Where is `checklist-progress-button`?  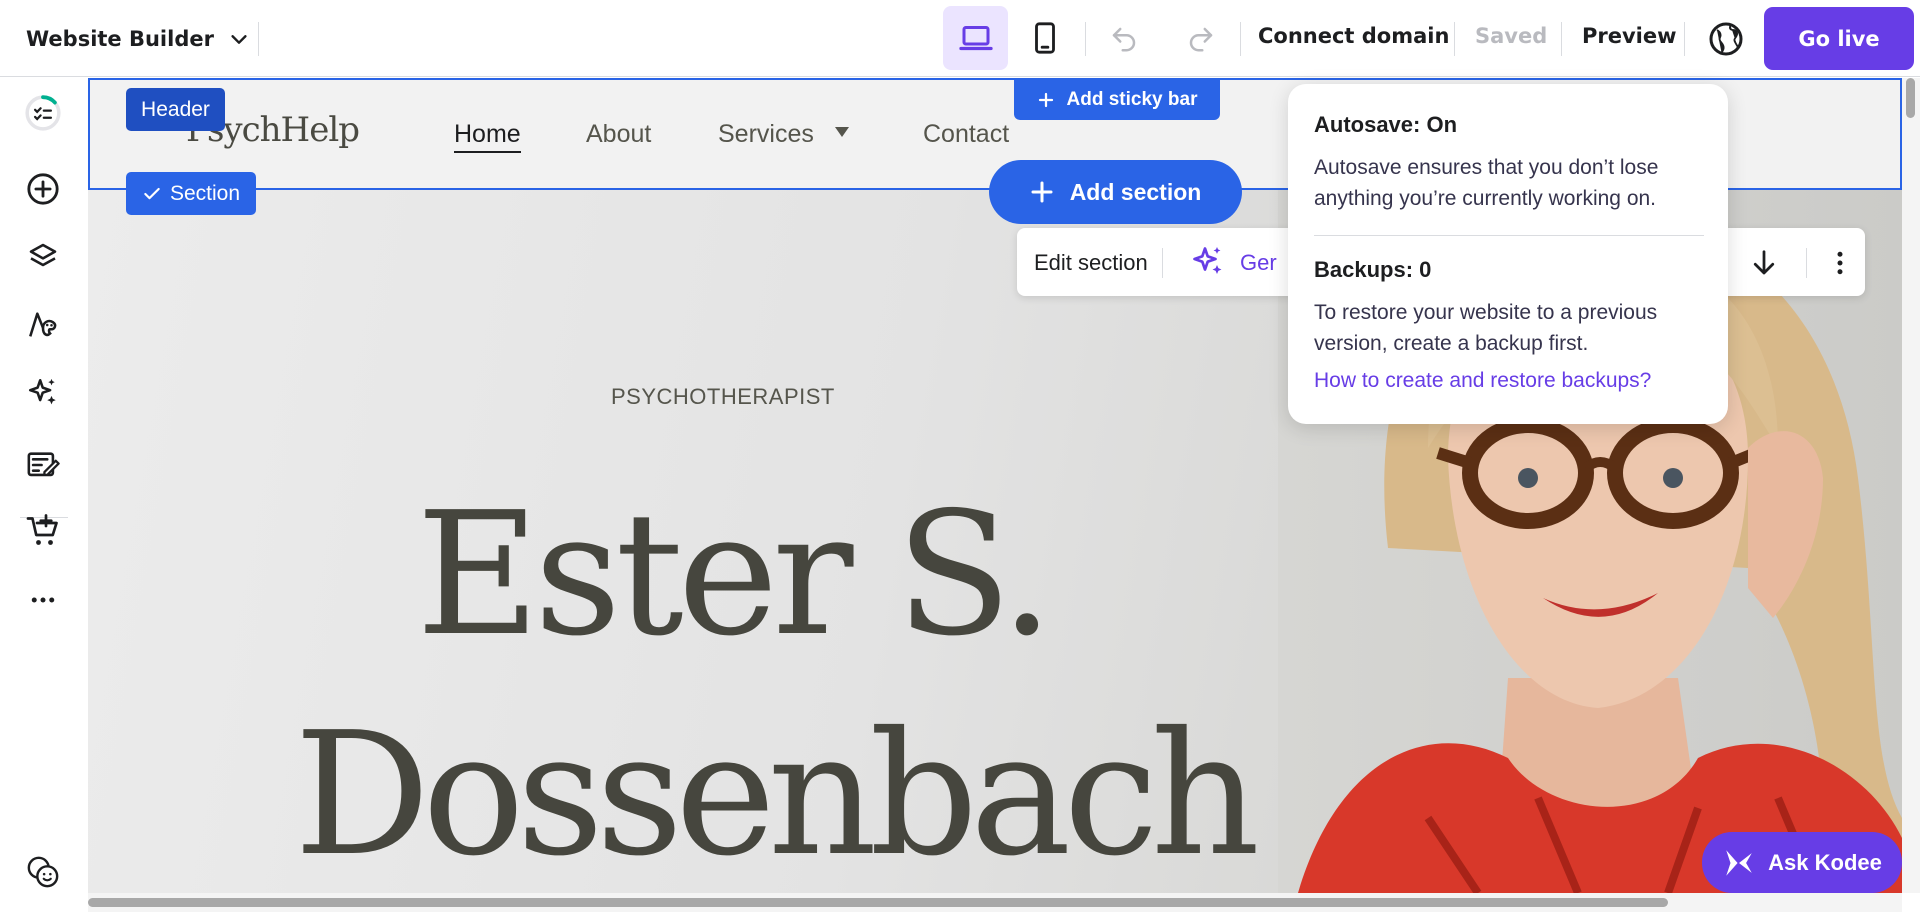 checklist-progress-button is located at coordinates (43, 113).